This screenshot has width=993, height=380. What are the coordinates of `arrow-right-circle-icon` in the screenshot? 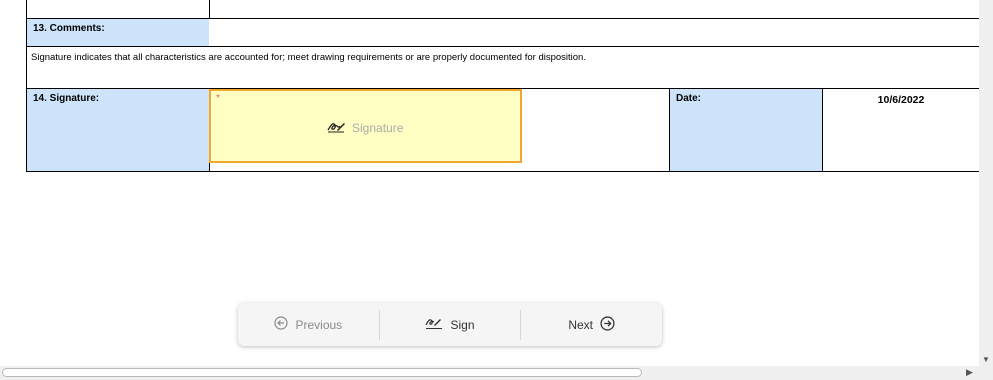 It's located at (607, 324).